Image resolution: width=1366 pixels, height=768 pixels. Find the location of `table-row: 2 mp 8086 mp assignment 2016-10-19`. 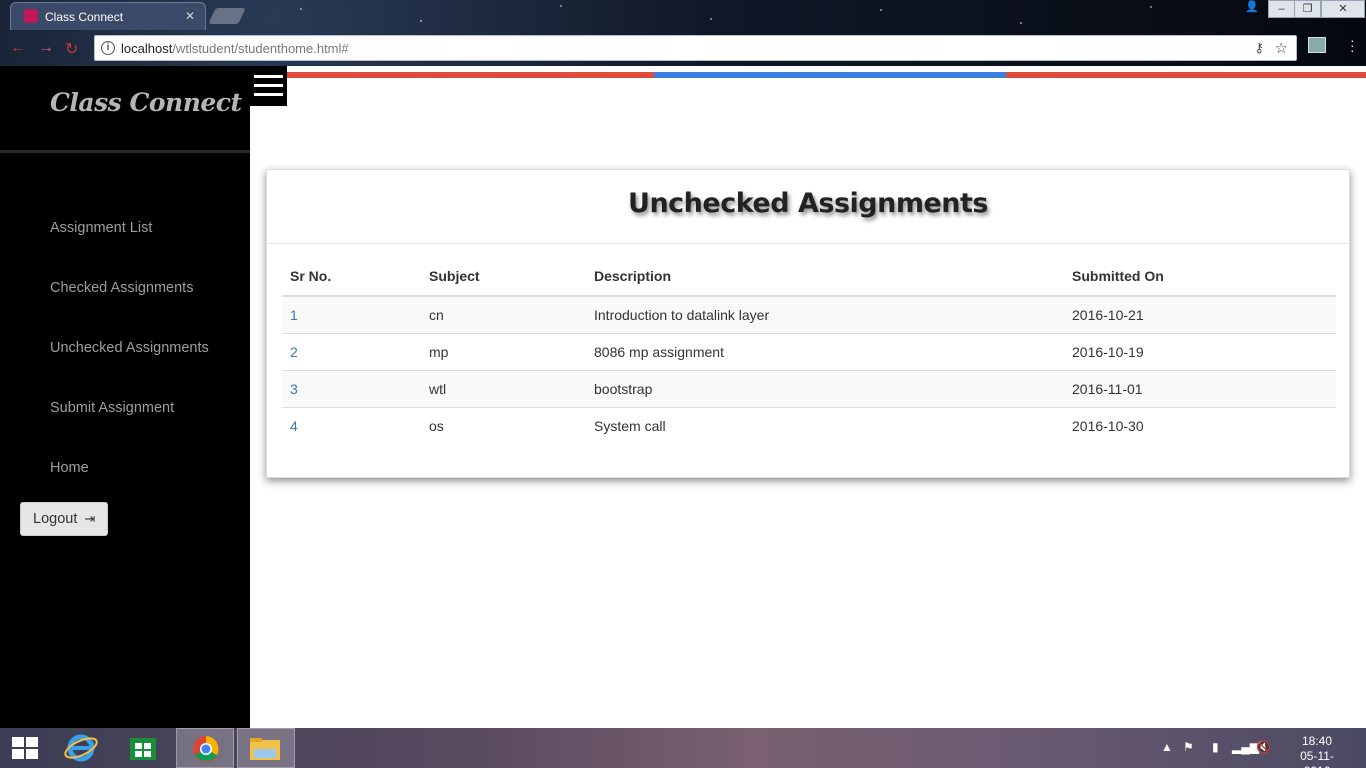

table-row: 2 mp 8086 mp assignment 2016-10-19 is located at coordinates (809, 351).